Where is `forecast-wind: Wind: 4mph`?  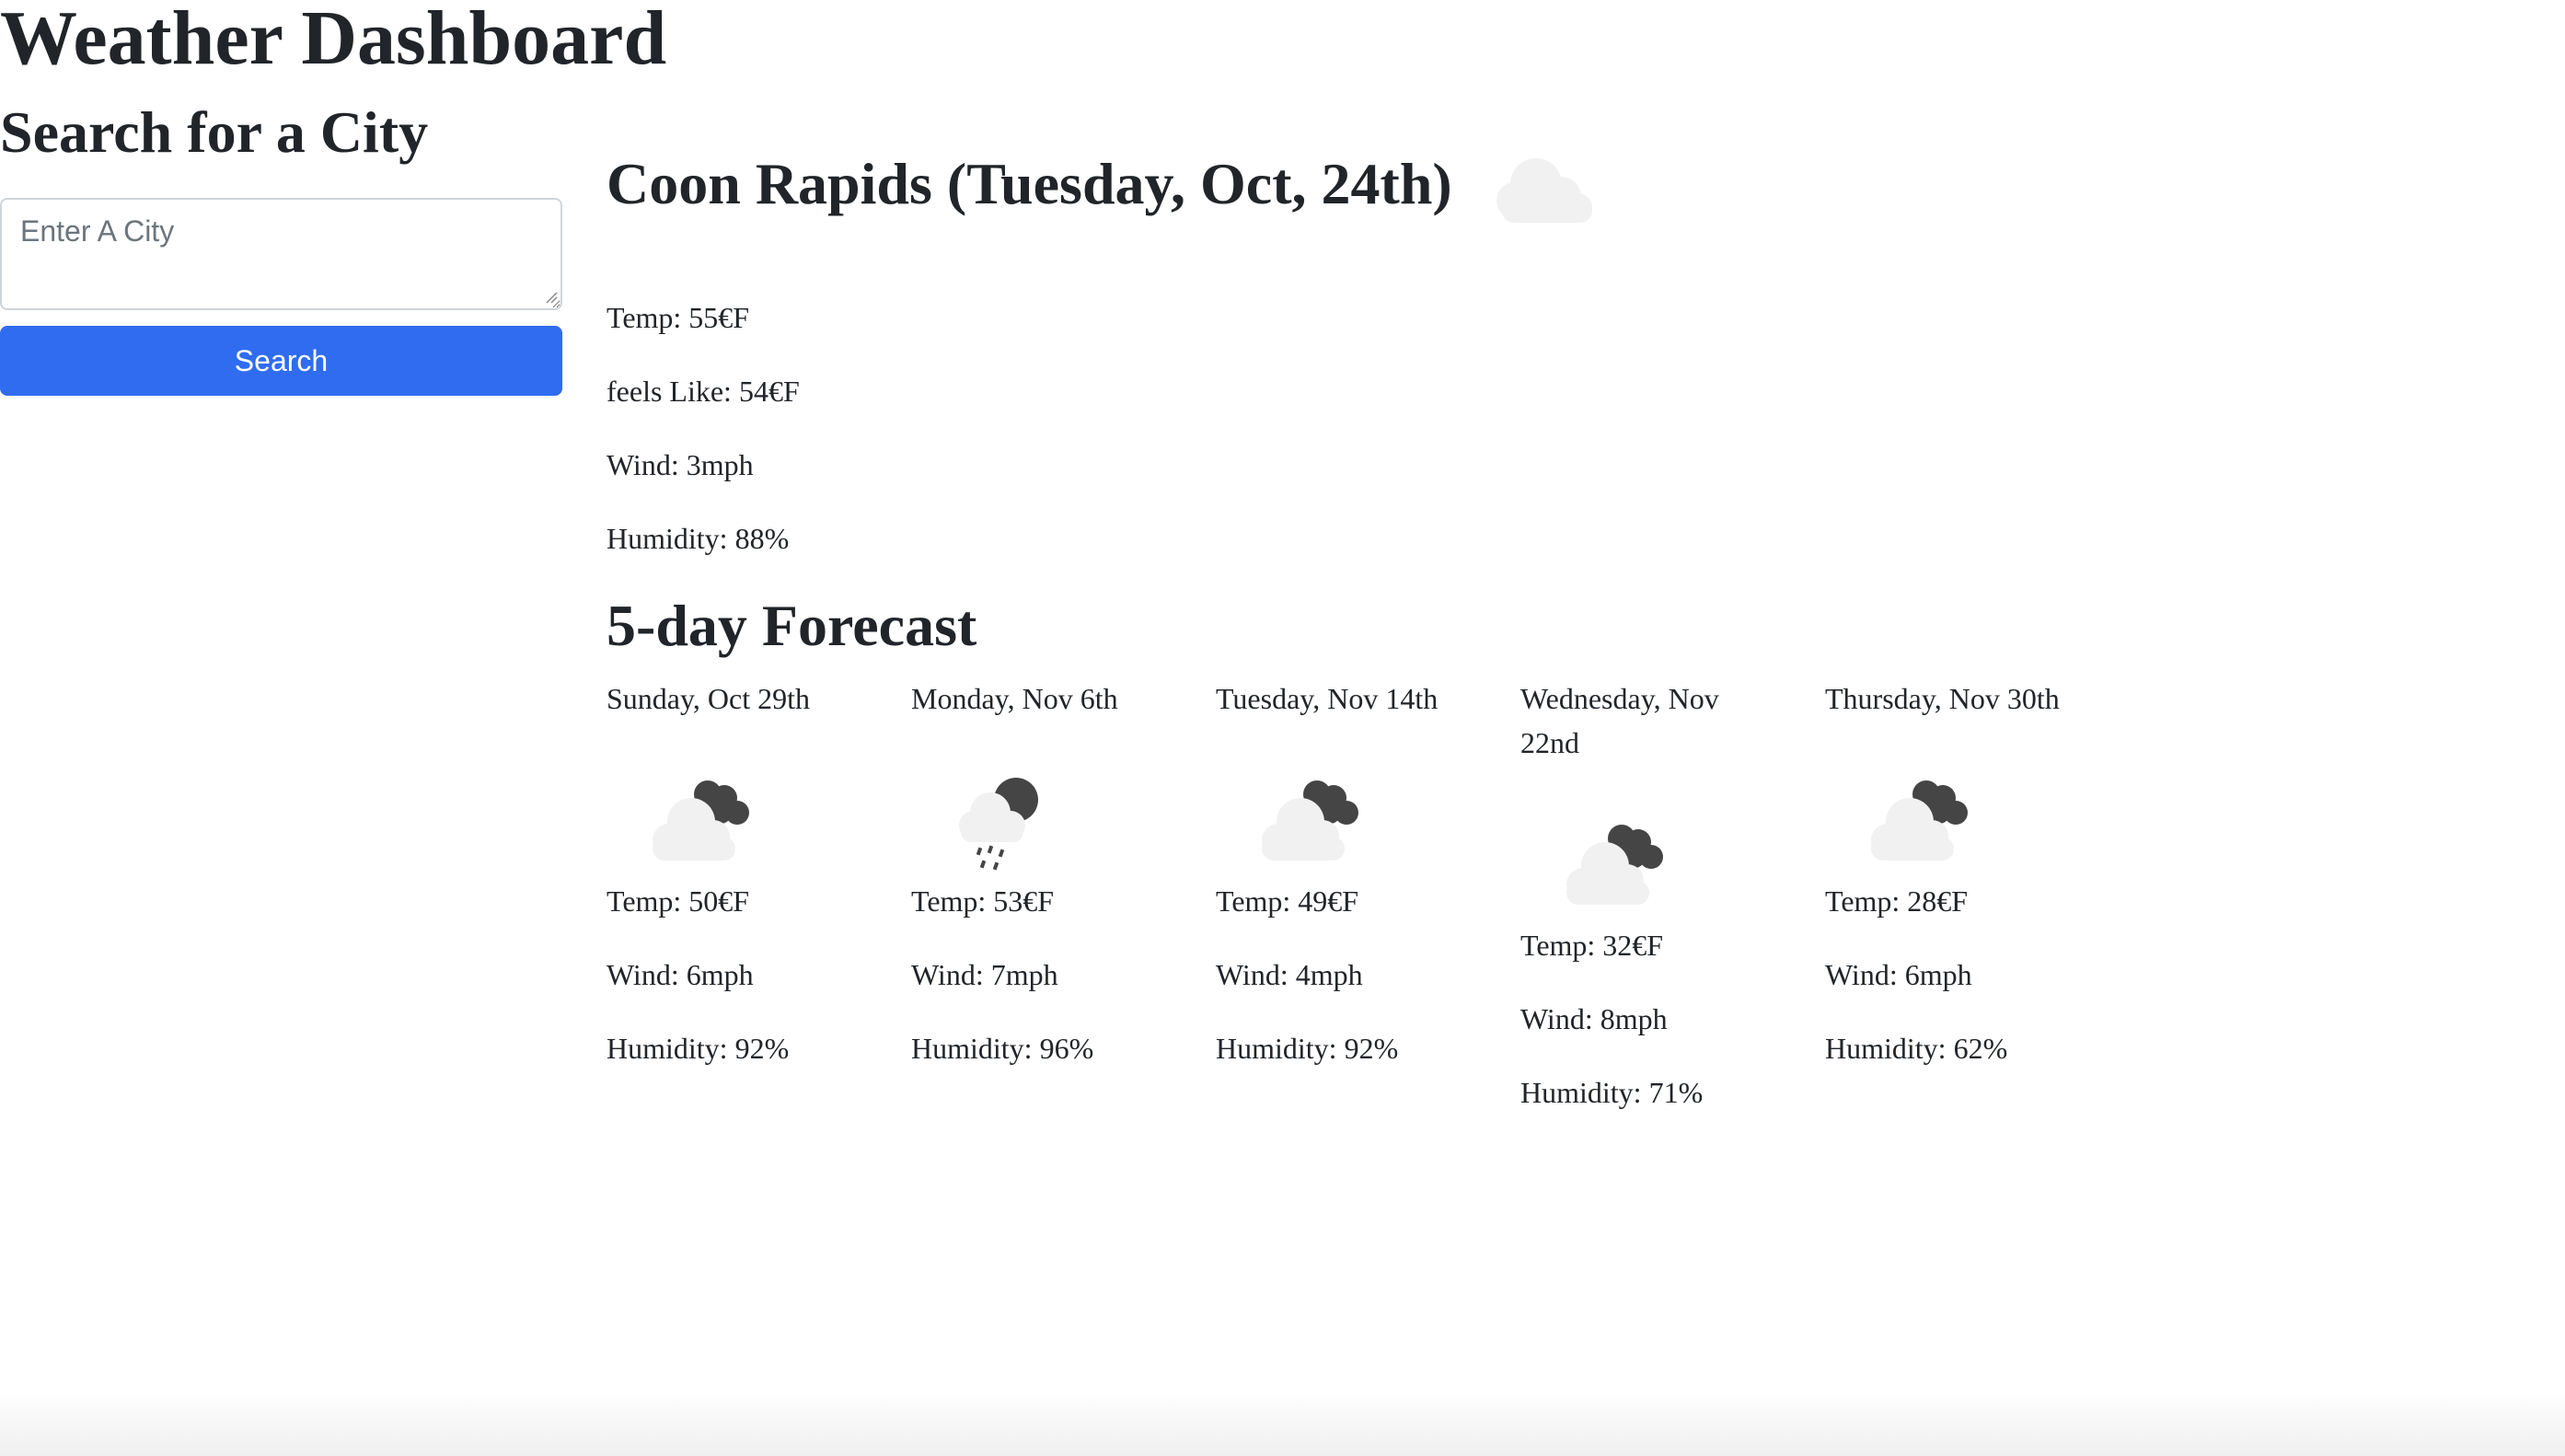
forecast-wind: Wind: 4mph is located at coordinates (1289, 974).